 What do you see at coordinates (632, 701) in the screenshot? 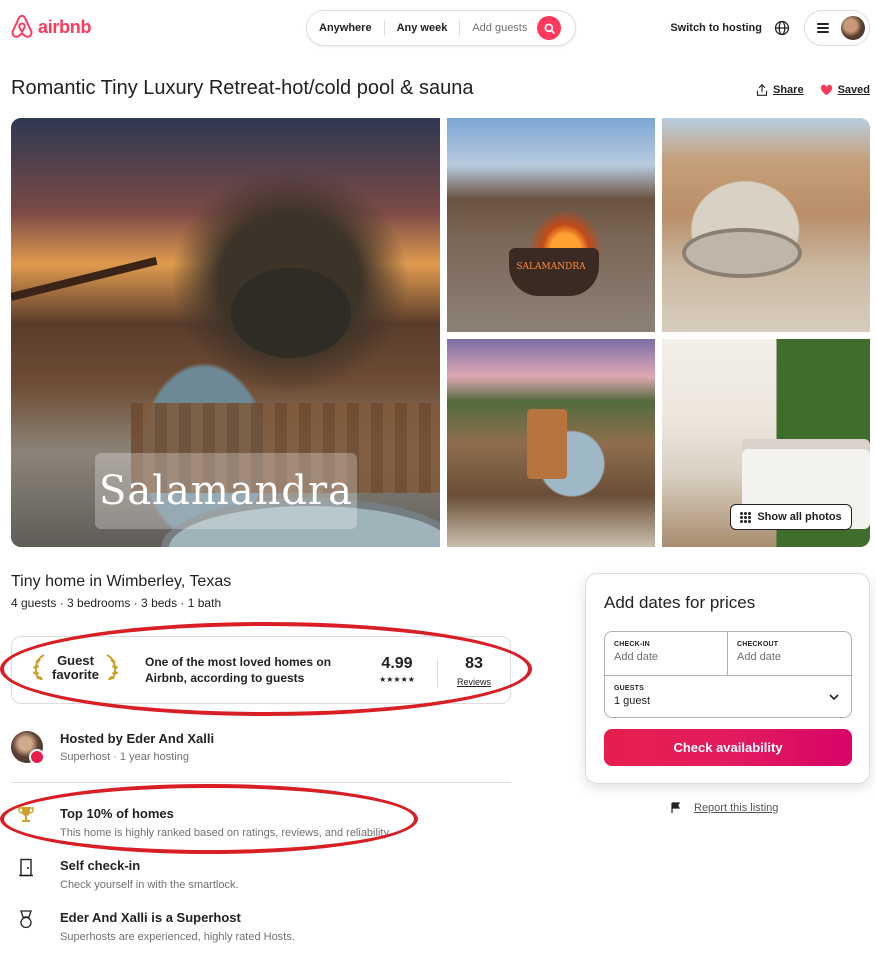
I see `guests-value: 1 guest` at bounding box center [632, 701].